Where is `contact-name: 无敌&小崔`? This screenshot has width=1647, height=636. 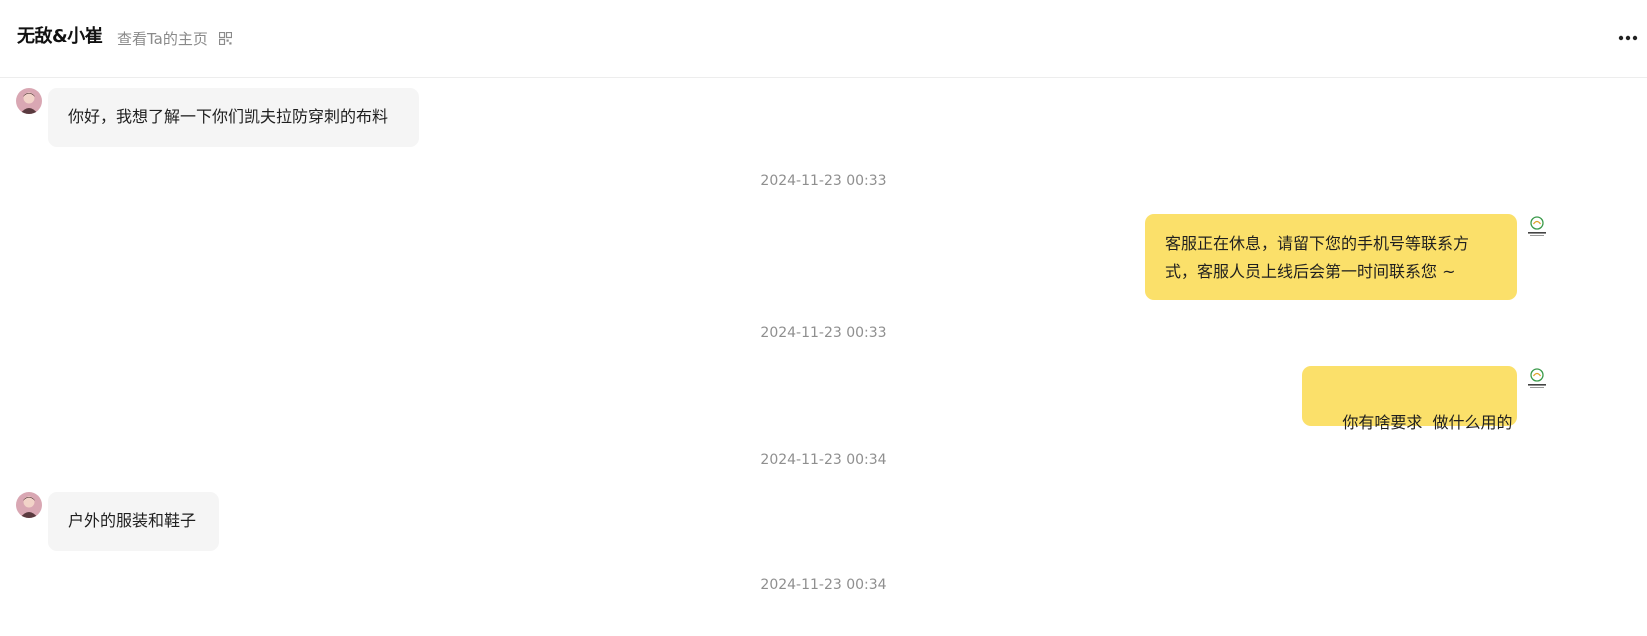 contact-name: 无敌&小崔 is located at coordinates (60, 36).